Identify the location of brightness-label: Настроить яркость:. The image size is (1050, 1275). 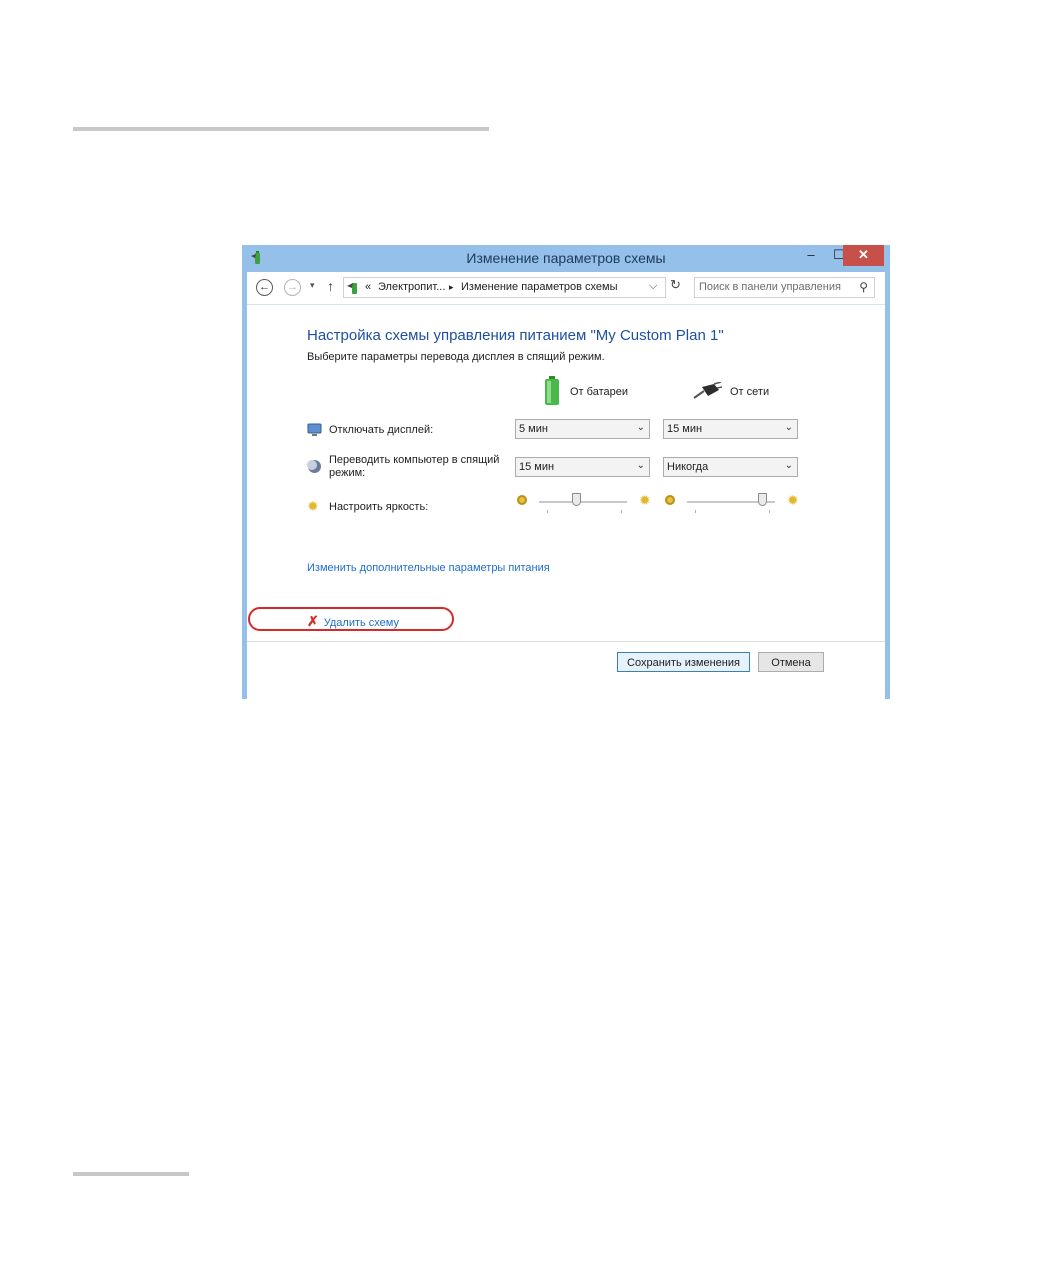
(379, 507).